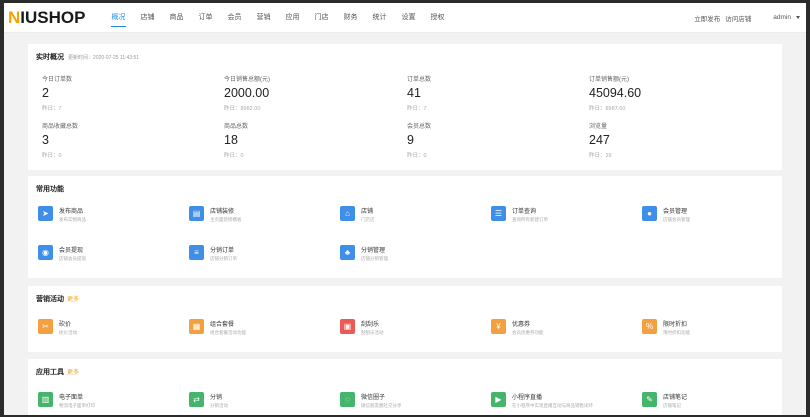 The height and width of the screenshot is (417, 810). Describe the element at coordinates (57, 327) in the screenshot. I see `func-bargain: ✂ 砍价 砍价活动` at that location.